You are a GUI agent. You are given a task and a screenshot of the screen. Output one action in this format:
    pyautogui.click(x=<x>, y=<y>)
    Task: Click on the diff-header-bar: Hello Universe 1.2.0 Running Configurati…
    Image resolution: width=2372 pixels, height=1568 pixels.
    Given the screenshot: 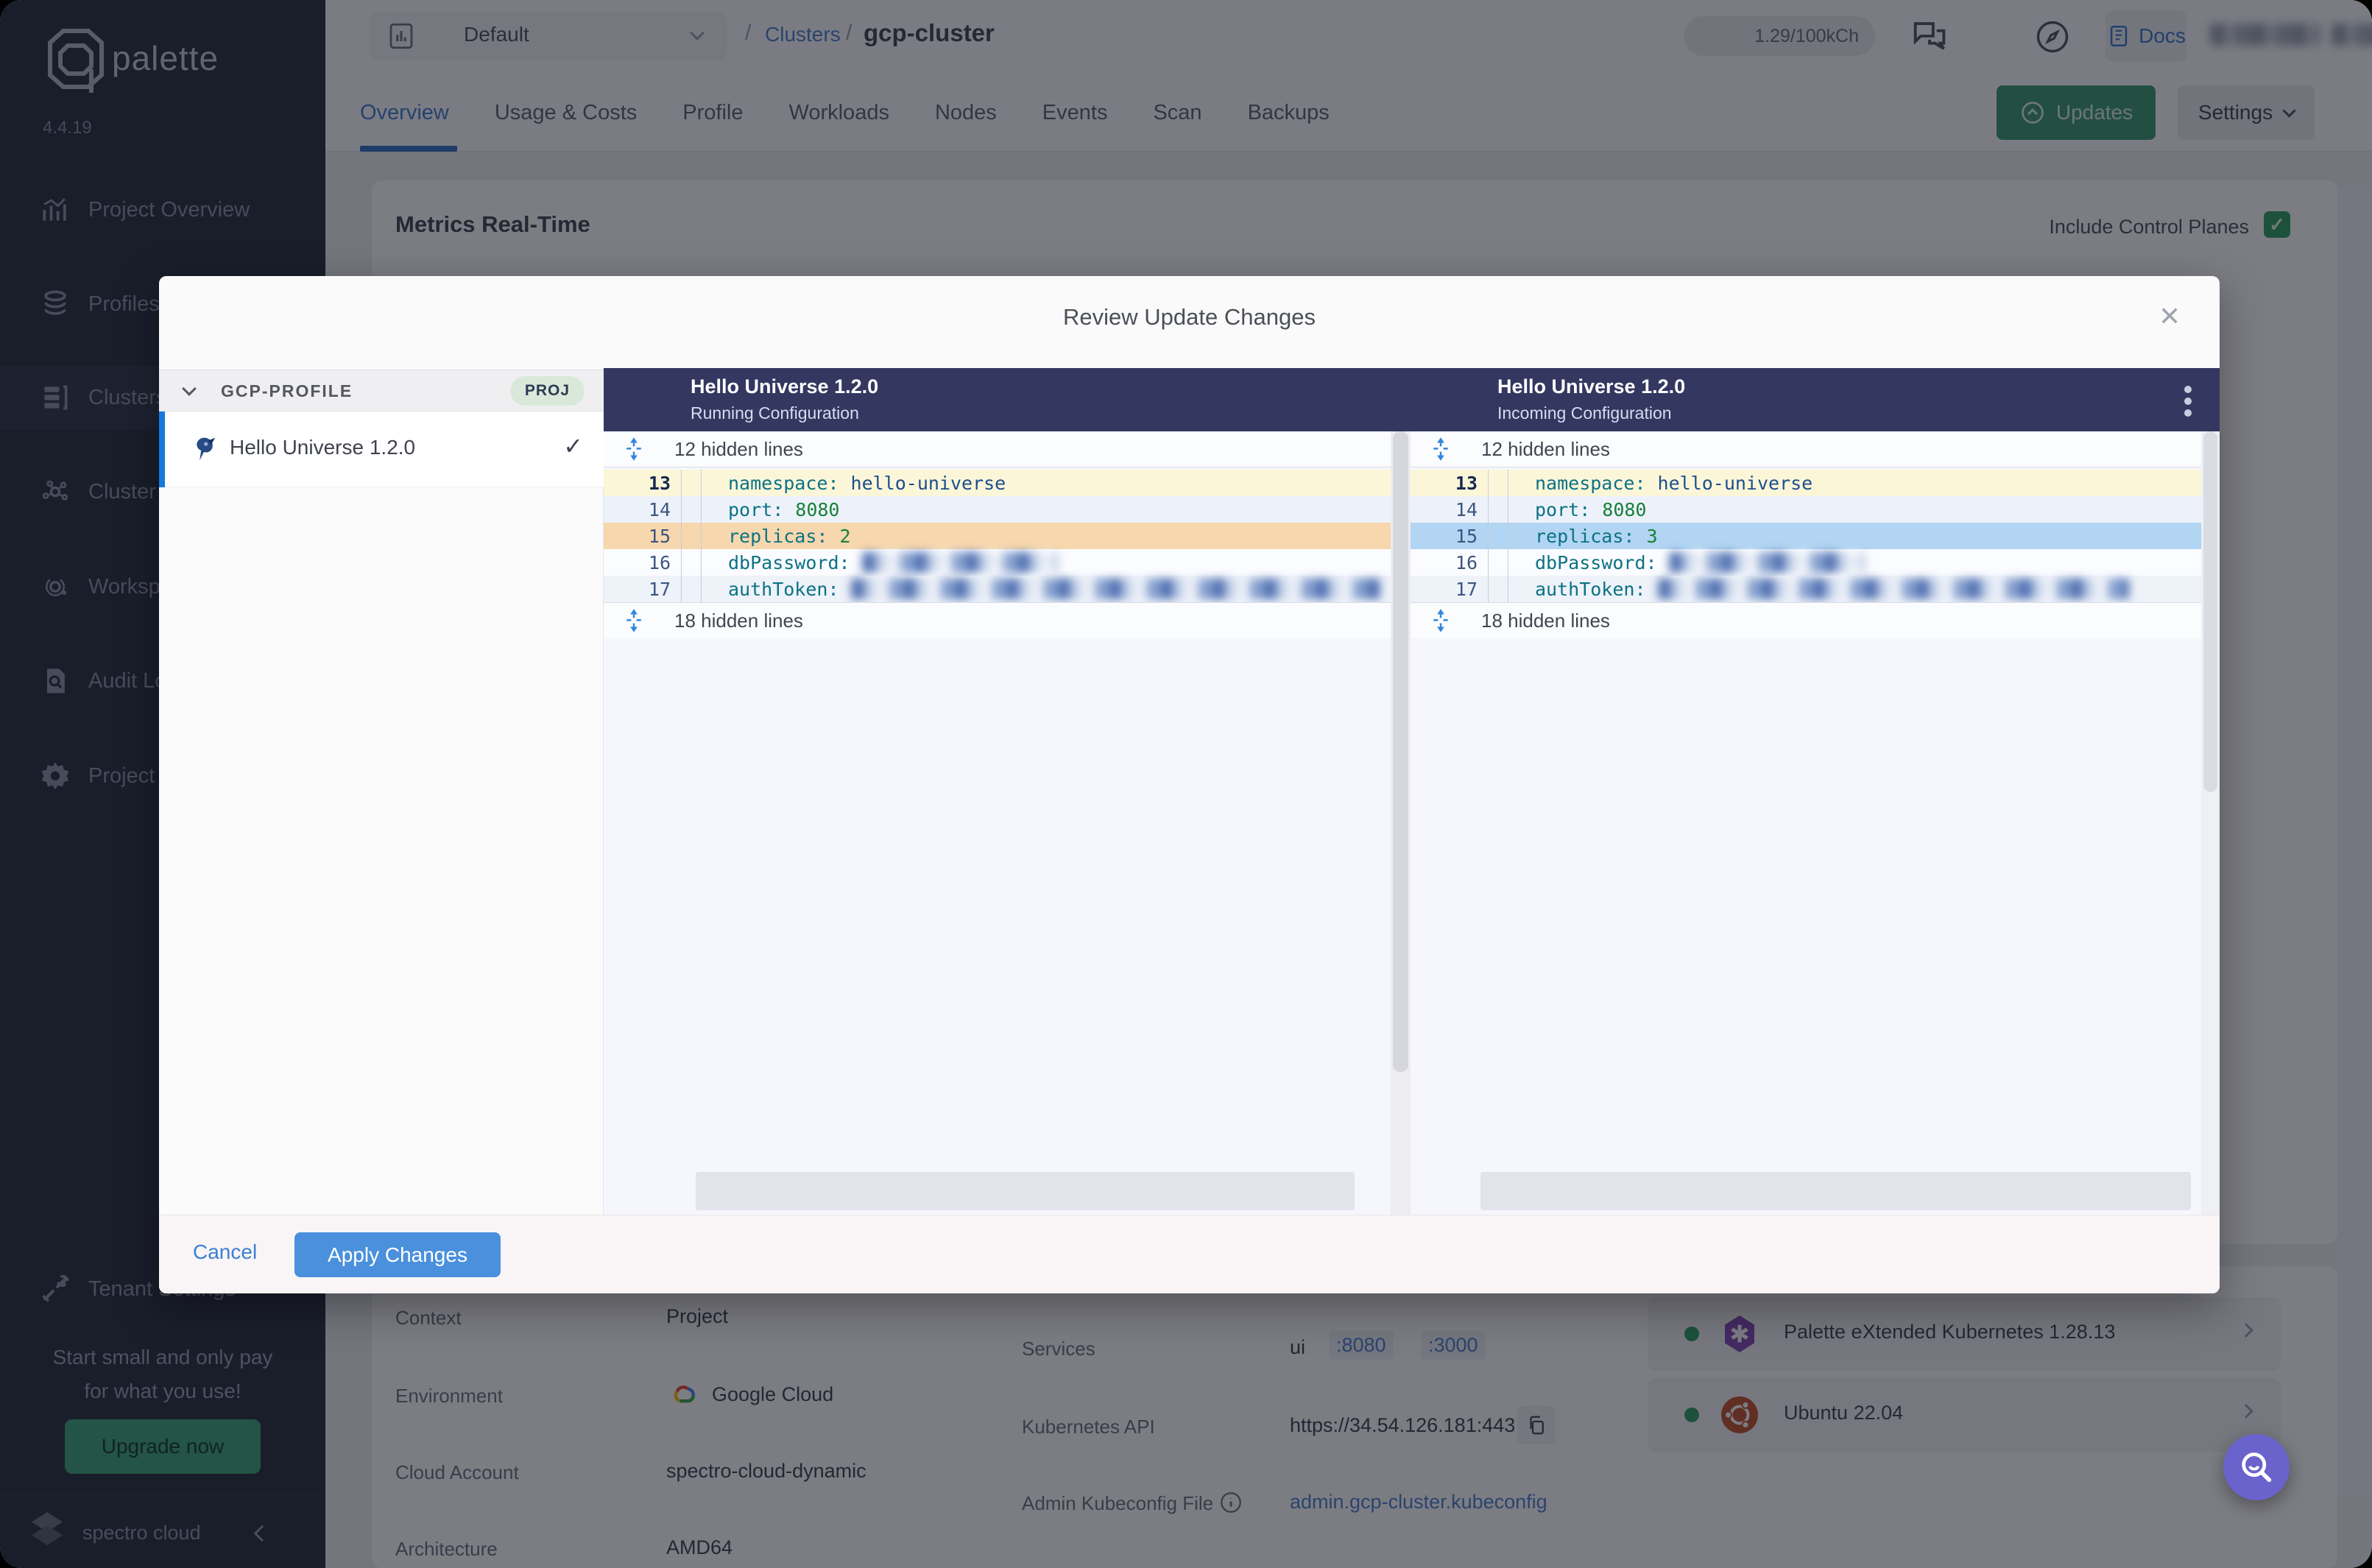 What is the action you would take?
    pyautogui.click(x=1412, y=400)
    